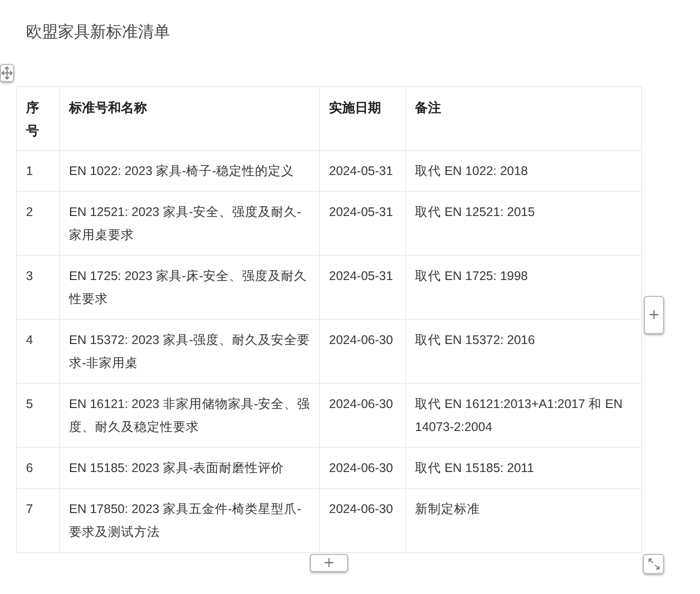 Image resolution: width=700 pixels, height=594 pixels. What do you see at coordinates (38, 468) in the screenshot?
I see `table-cell: 6` at bounding box center [38, 468].